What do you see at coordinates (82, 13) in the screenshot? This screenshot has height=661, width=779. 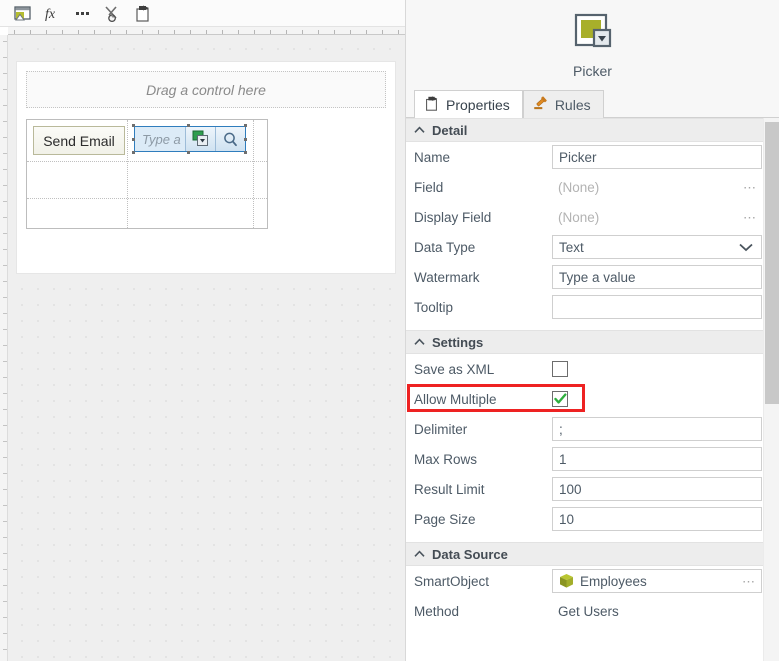 I see `ellipsis-icon` at bounding box center [82, 13].